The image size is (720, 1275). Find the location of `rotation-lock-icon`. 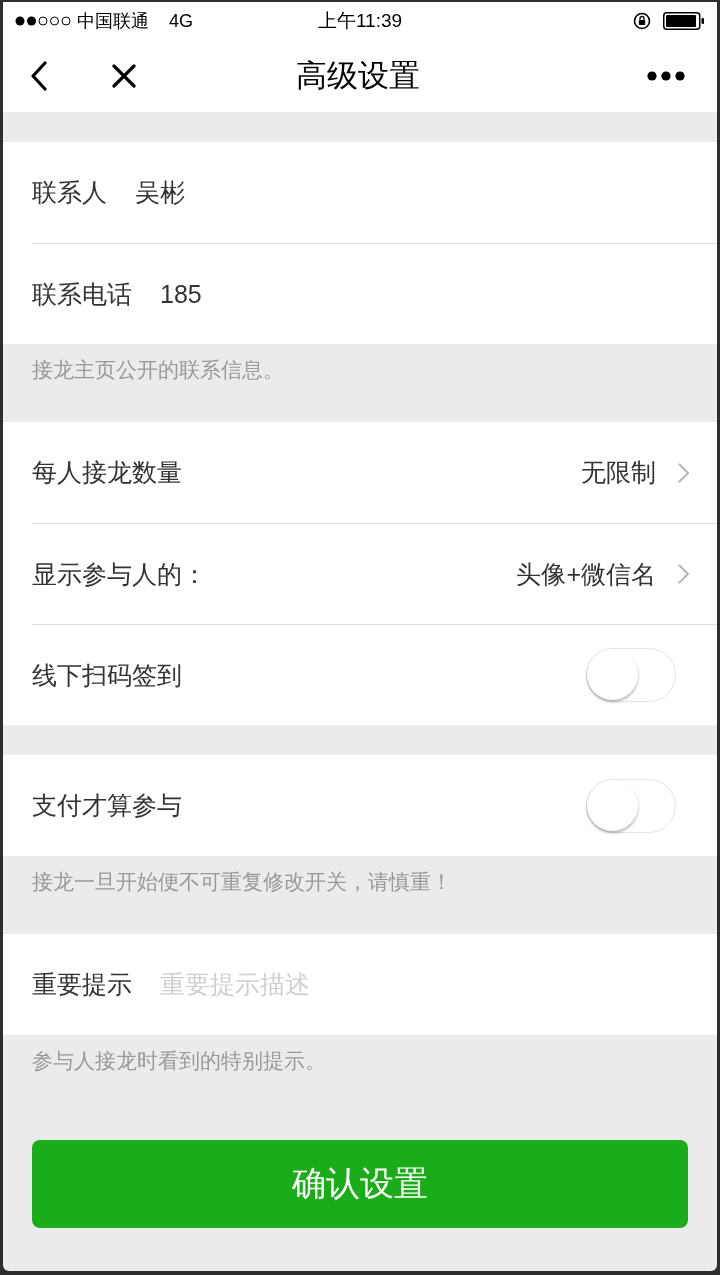

rotation-lock-icon is located at coordinates (642, 21).